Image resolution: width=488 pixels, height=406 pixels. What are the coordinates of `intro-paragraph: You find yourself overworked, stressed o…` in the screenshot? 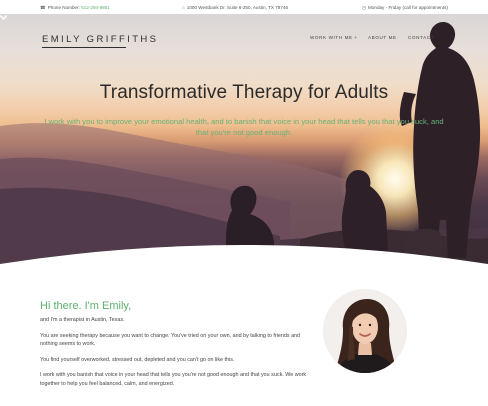 It's located at (137, 359).